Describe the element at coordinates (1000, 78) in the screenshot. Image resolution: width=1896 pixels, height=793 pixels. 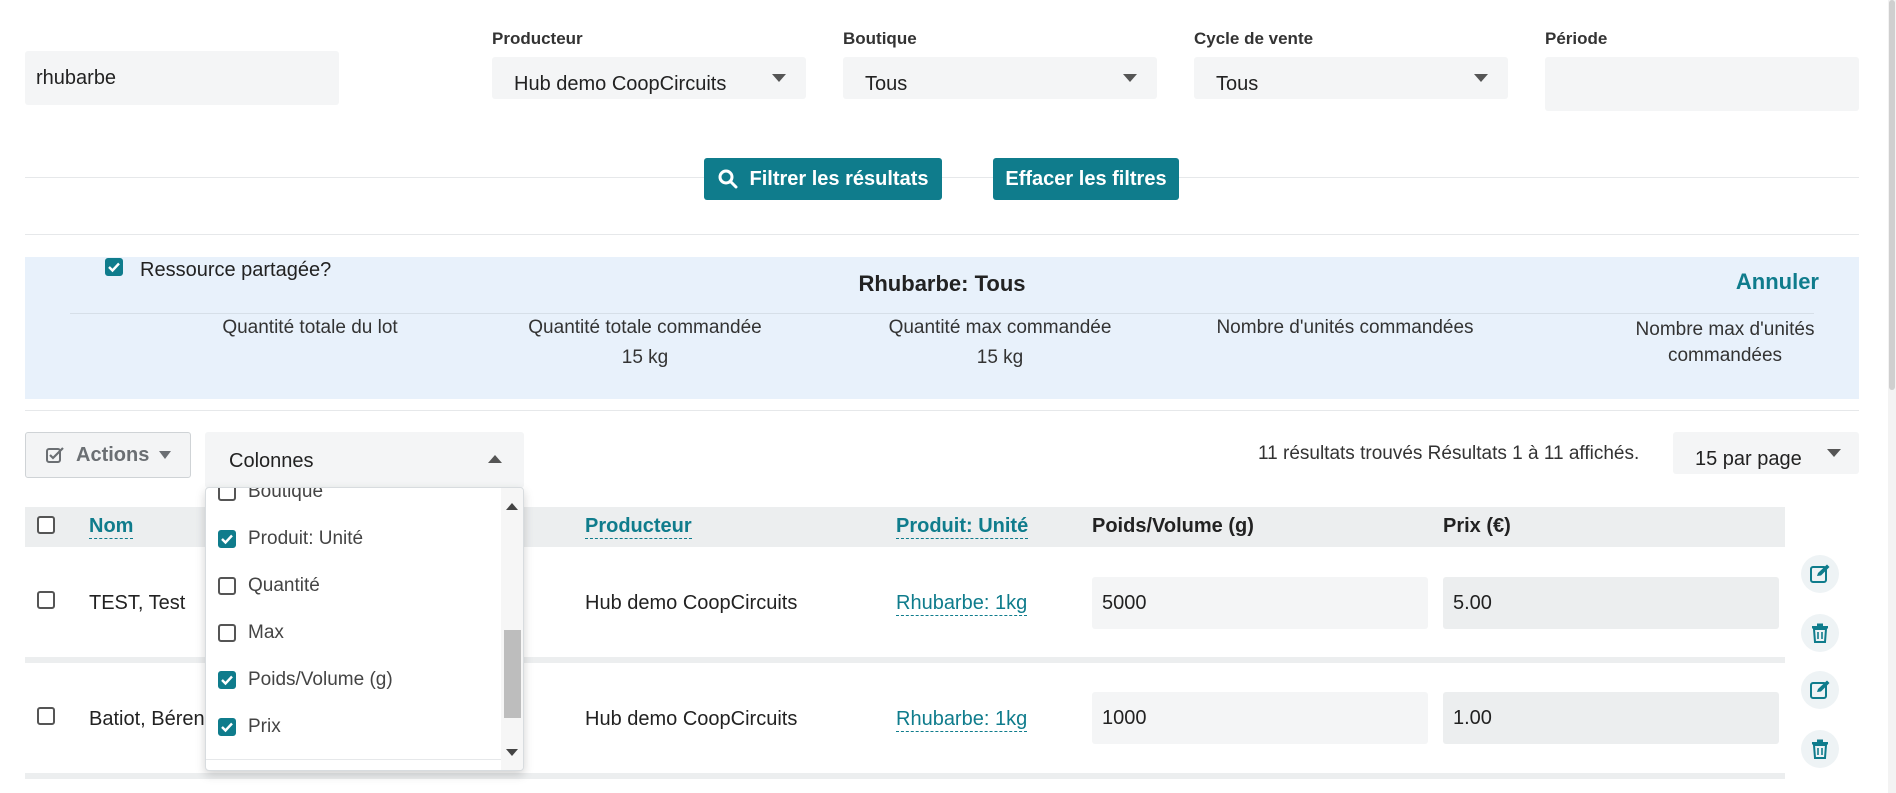
I see `shop-select: Tous` at that location.